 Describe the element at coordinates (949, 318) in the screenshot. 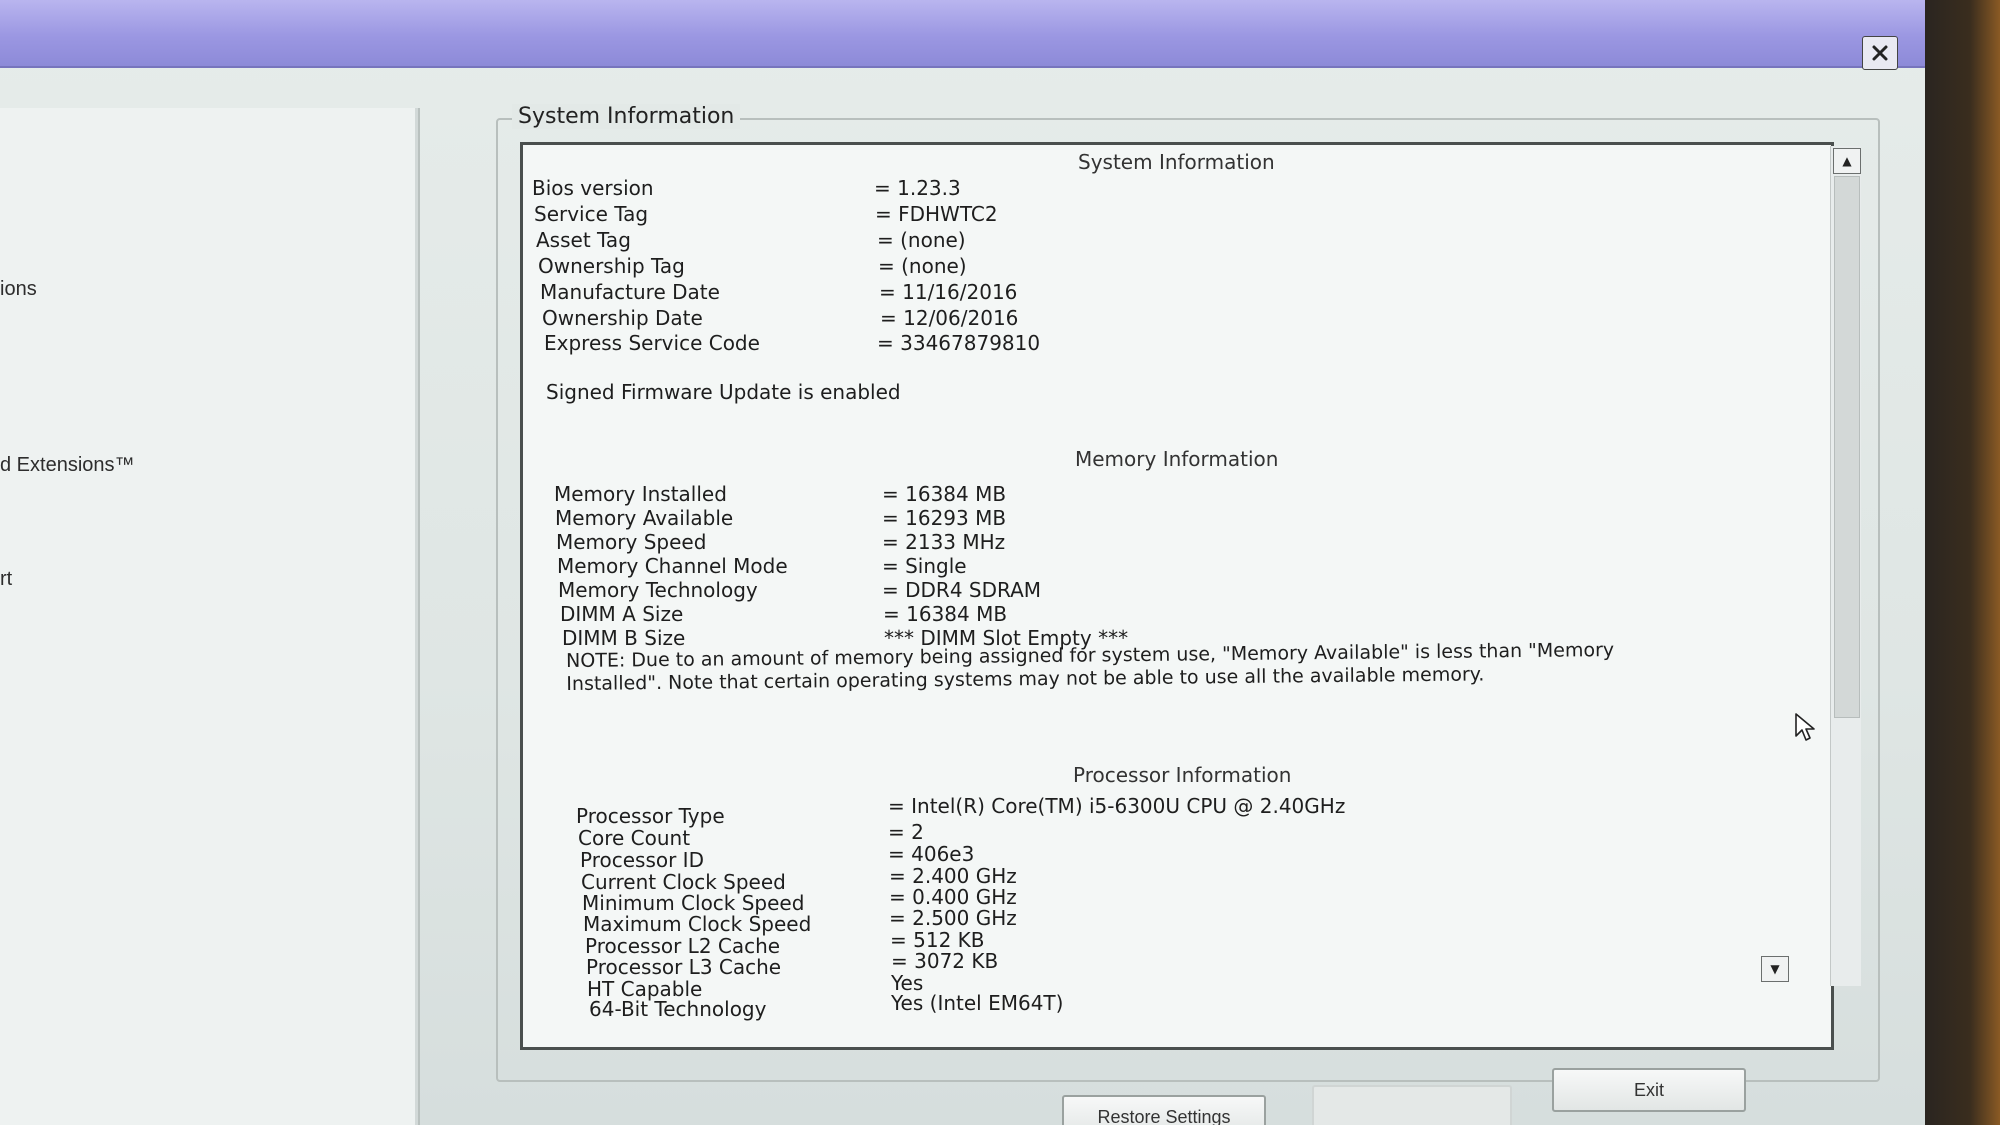

I see `row-value: = 12/06/2016` at that location.